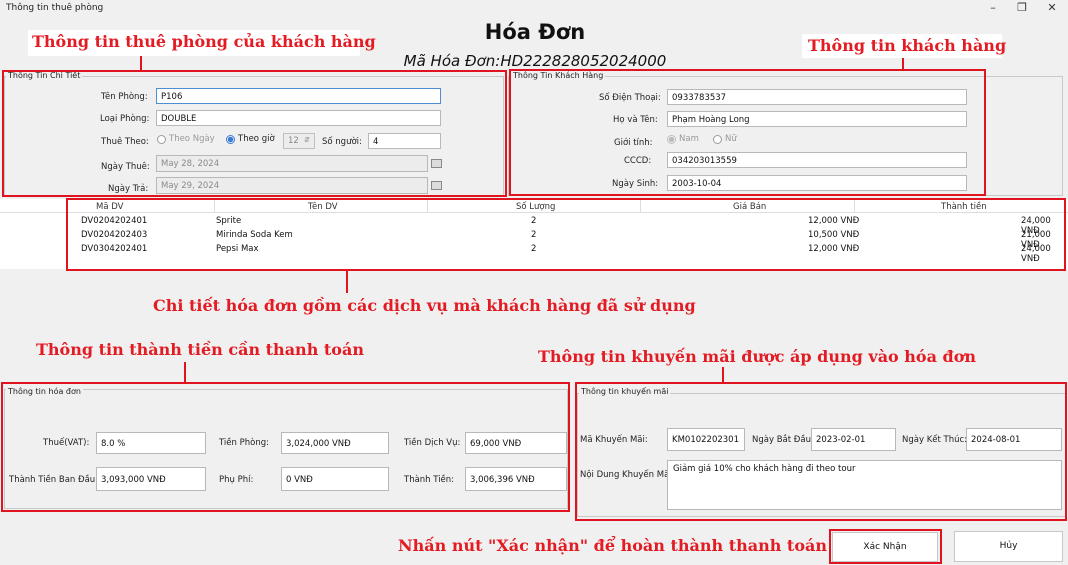 This screenshot has height=565, width=1068. Describe the element at coordinates (55, 8) in the screenshot. I see `window-title: Thông tin thuê phòng` at that location.